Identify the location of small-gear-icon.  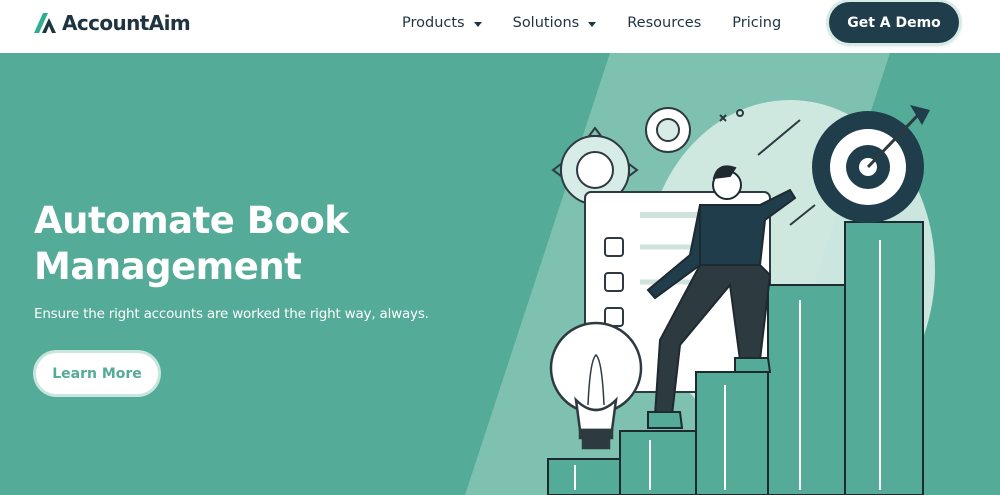
(668, 130).